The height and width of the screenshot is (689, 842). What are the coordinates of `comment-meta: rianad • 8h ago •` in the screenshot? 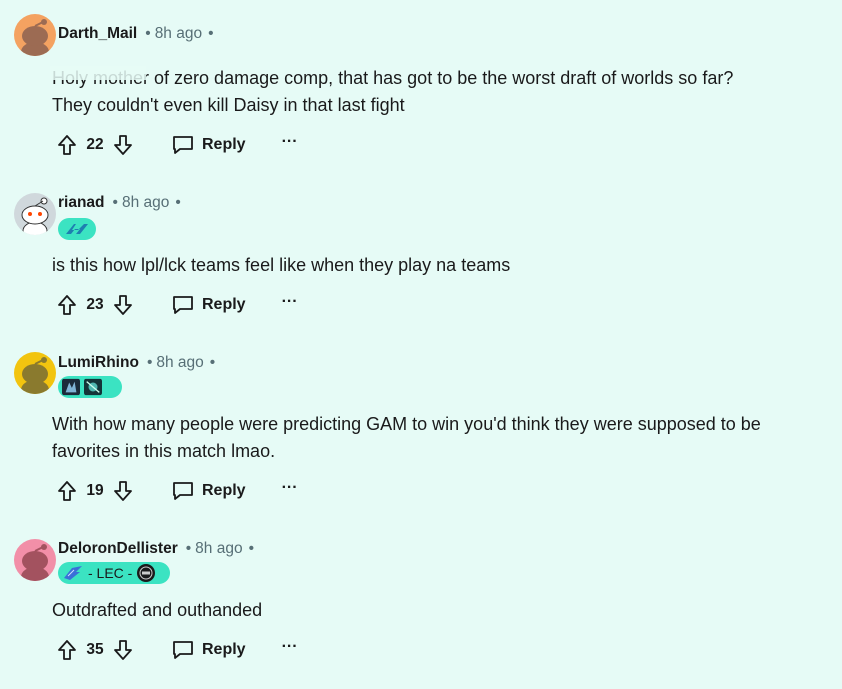 It's located at (119, 203).